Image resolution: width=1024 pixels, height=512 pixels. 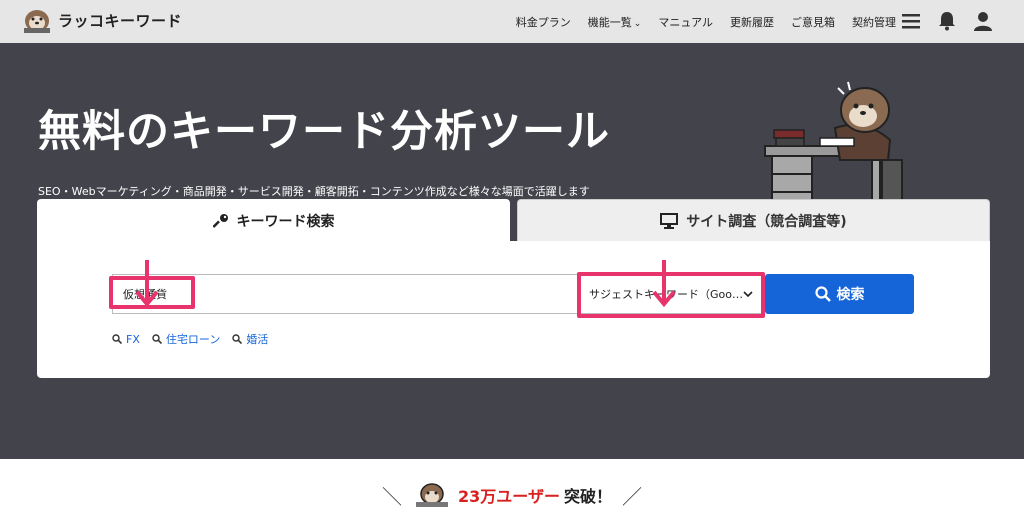 I want to click on hero-title: 無料のキーワード分析ツール, so click(x=324, y=132).